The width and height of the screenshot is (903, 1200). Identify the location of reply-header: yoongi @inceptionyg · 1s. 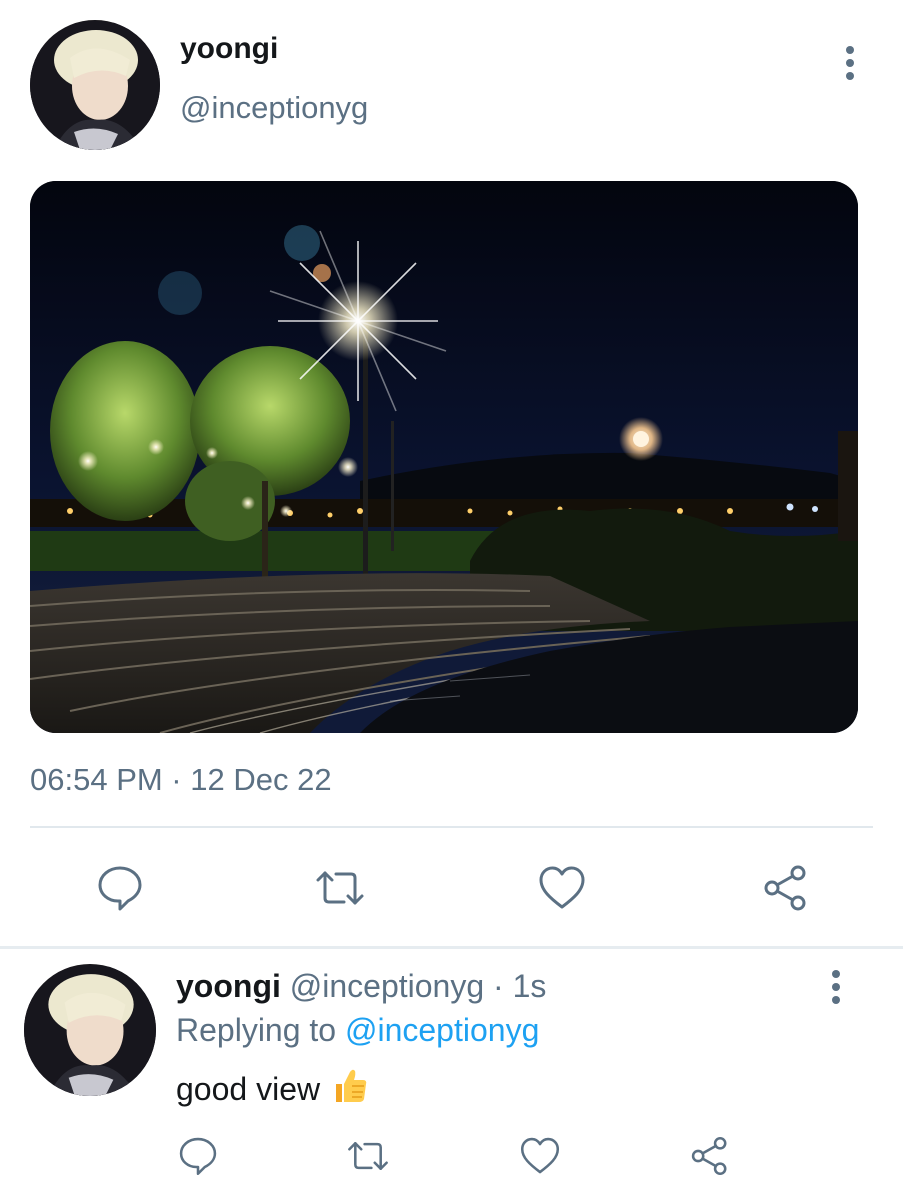
(361, 986).